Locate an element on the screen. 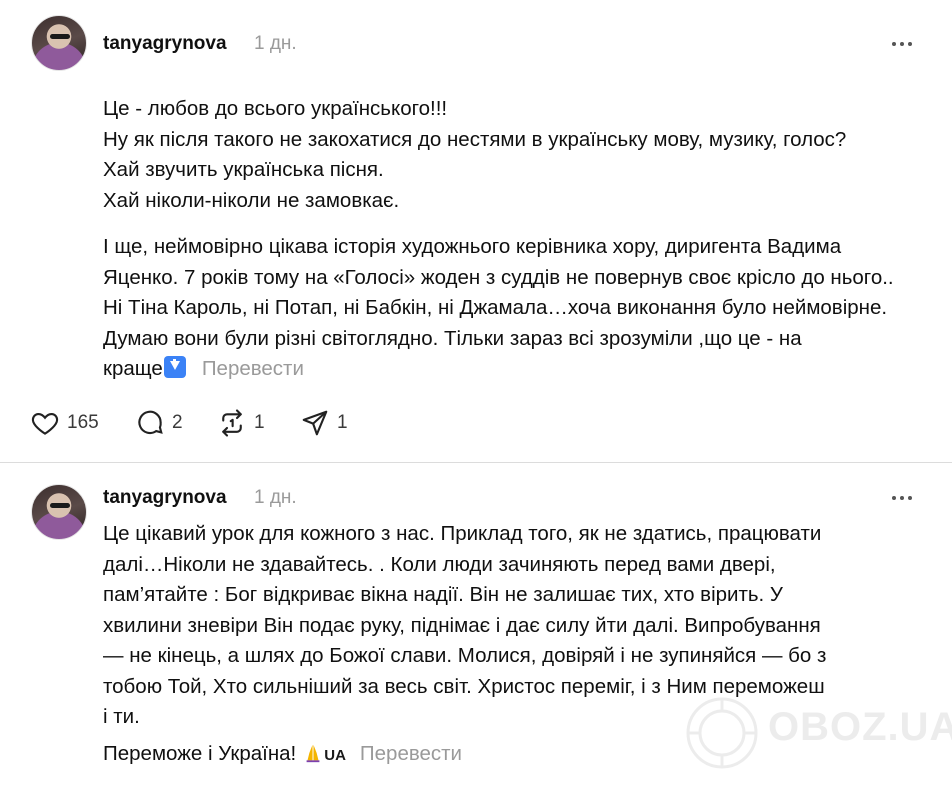  repost-button: 1 is located at coordinates (241, 423).